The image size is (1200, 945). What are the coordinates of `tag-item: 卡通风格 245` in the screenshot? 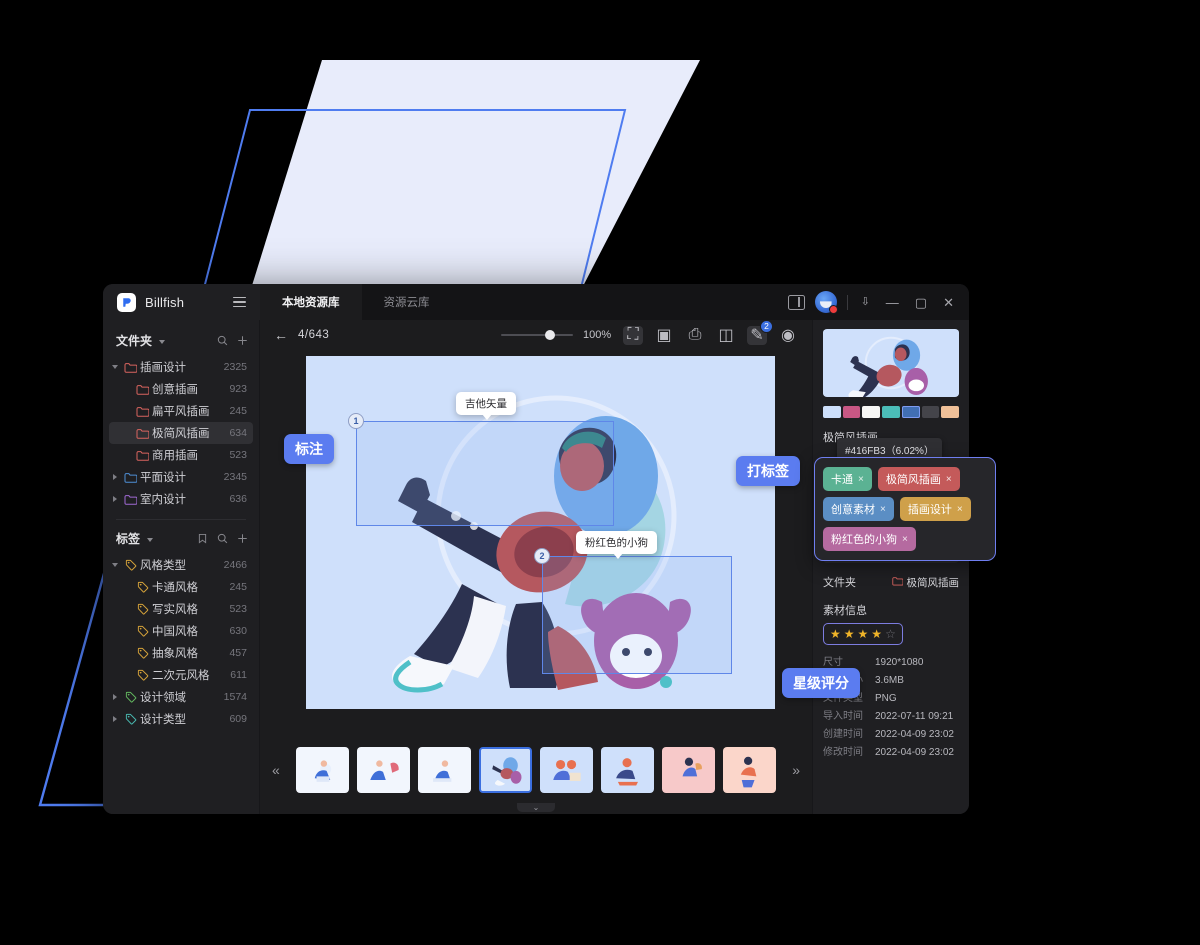 It's located at (181, 587).